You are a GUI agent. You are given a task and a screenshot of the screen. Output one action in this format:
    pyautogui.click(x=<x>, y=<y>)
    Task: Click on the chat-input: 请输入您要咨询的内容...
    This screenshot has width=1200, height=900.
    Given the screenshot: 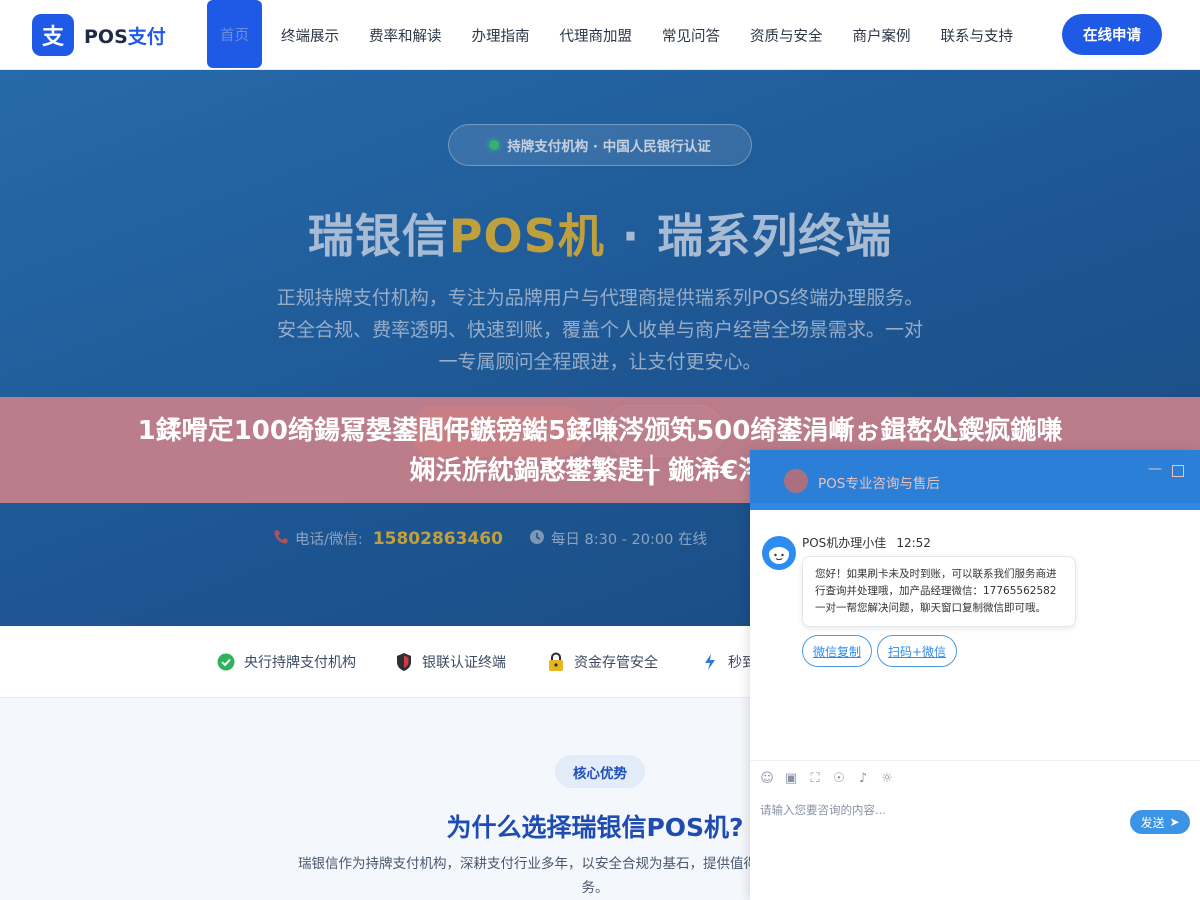 What is the action you would take?
    pyautogui.click(x=823, y=810)
    